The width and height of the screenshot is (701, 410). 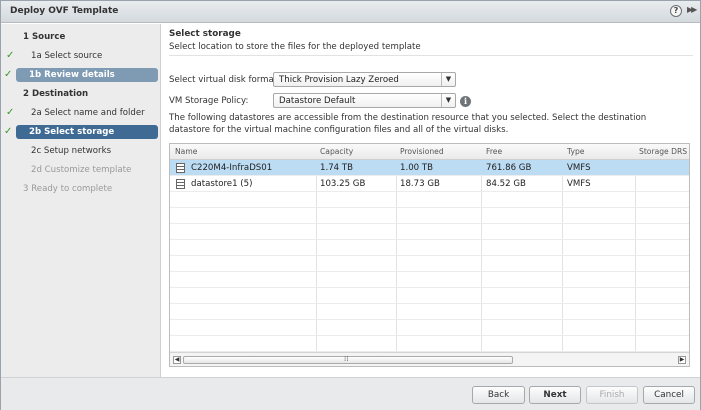 I want to click on storage-policy-value: Datastore Default, so click(x=317, y=101).